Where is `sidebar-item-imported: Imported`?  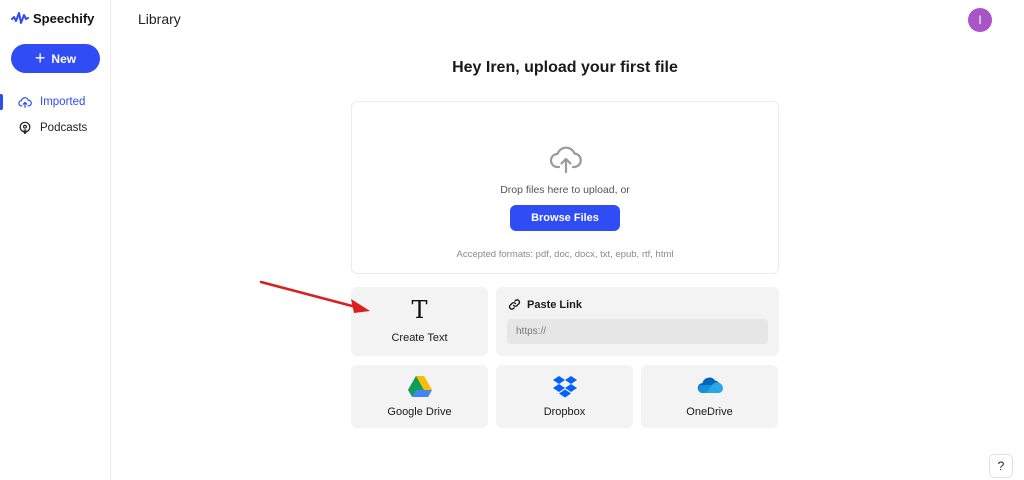
sidebar-item-imported: Imported is located at coordinates (55, 102).